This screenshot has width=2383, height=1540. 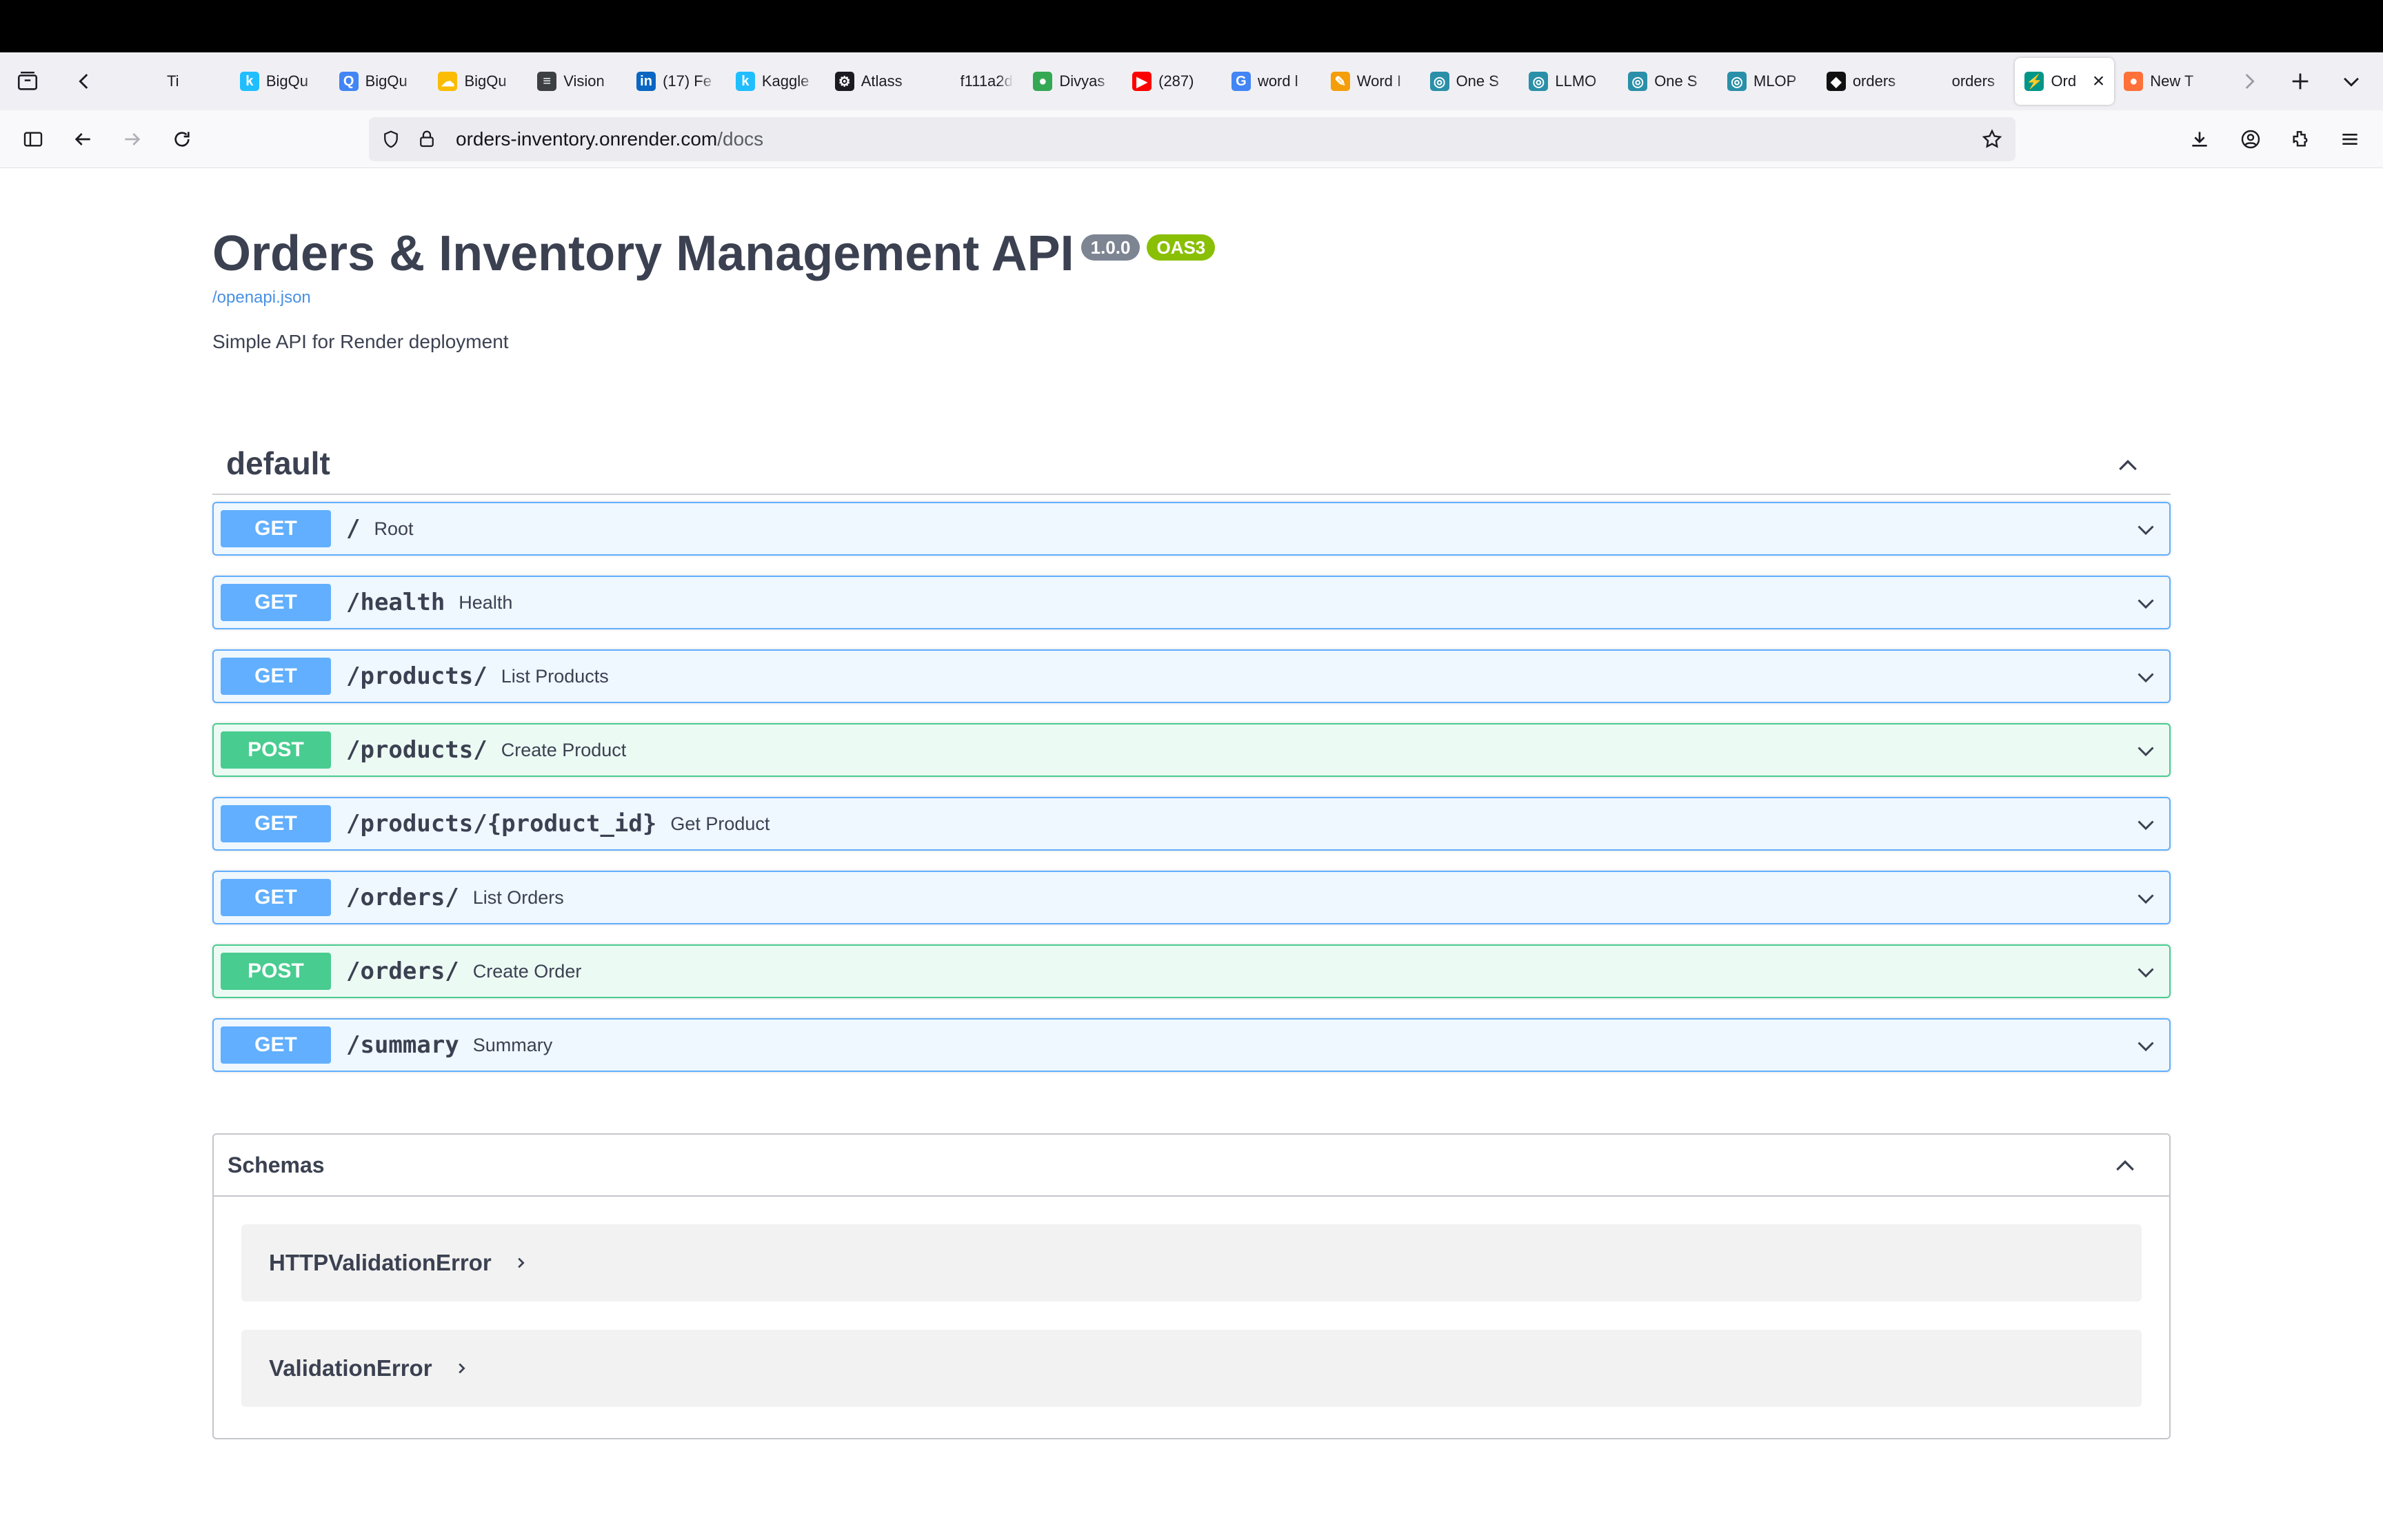 What do you see at coordinates (380, 1262) in the screenshot?
I see `schema-model-name: HTTPValidationError` at bounding box center [380, 1262].